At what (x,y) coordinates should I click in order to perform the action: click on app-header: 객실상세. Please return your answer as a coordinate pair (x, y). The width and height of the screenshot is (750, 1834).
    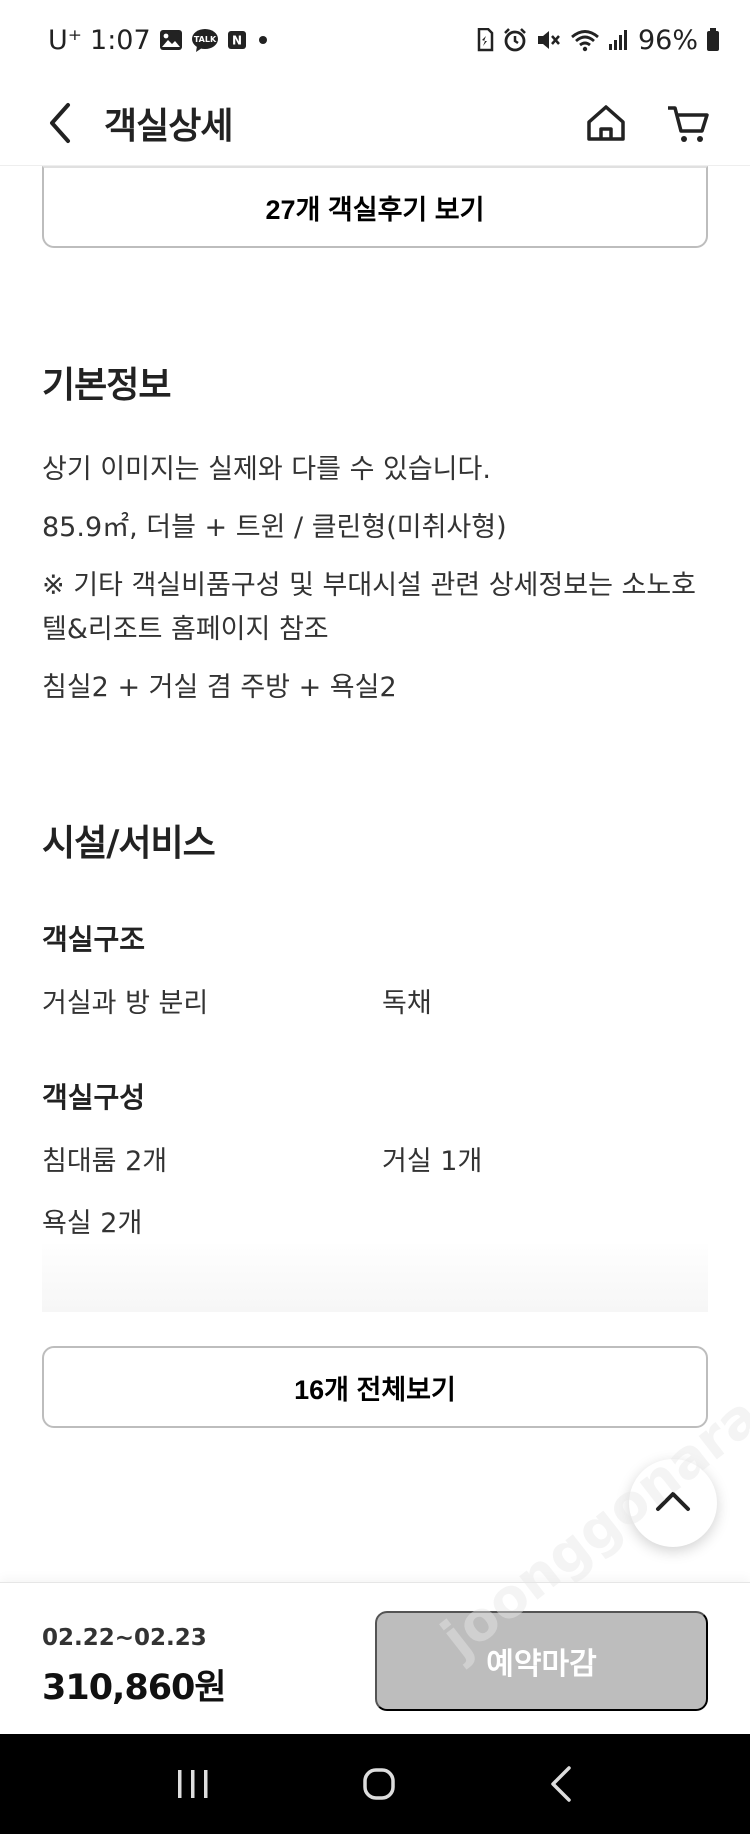
    Looking at the image, I should click on (375, 123).